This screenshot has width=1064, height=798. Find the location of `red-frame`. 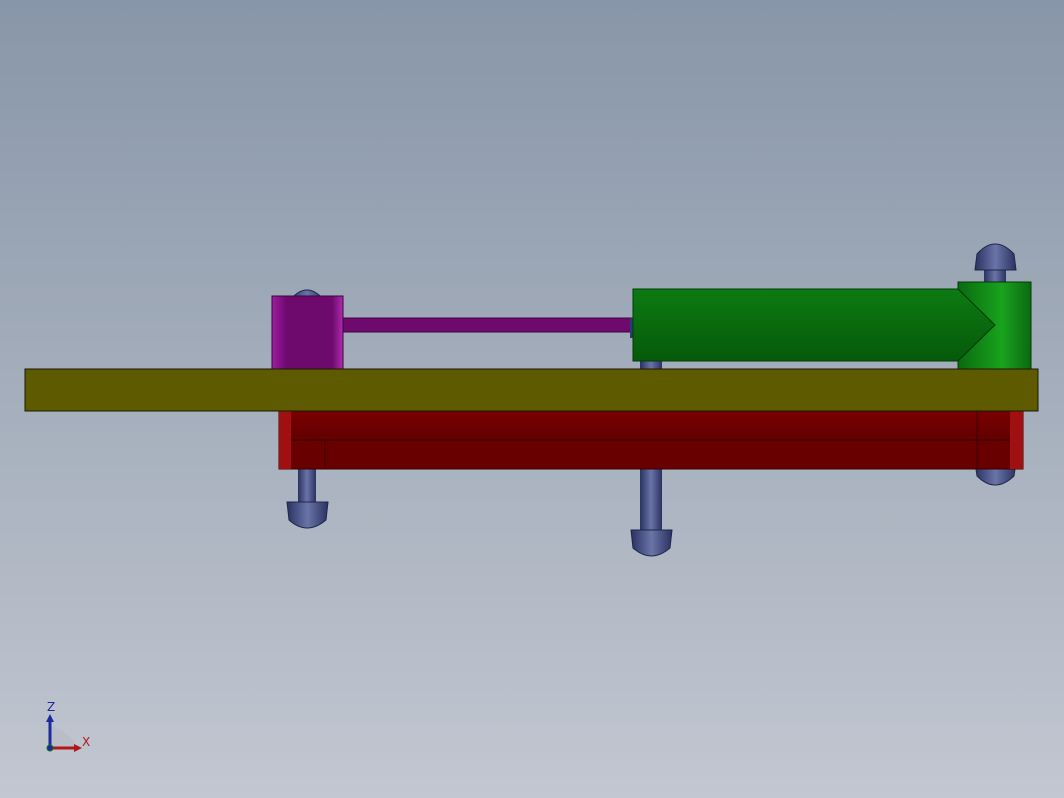

red-frame is located at coordinates (651, 439).